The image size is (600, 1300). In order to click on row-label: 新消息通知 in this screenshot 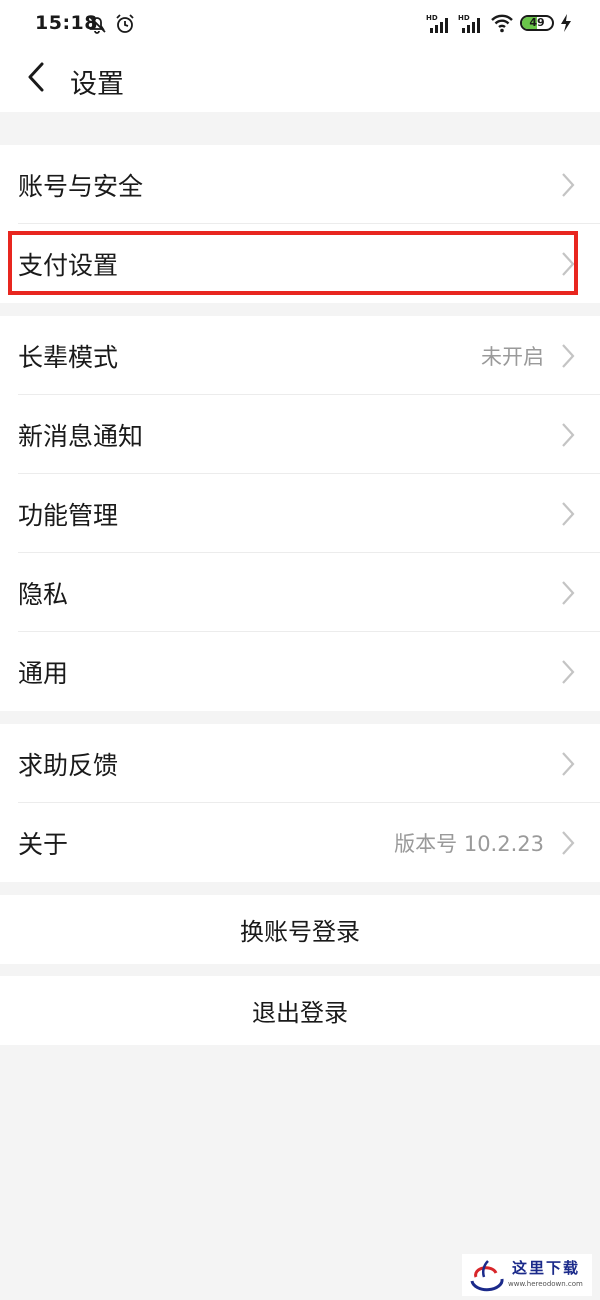, I will do `click(81, 436)`.